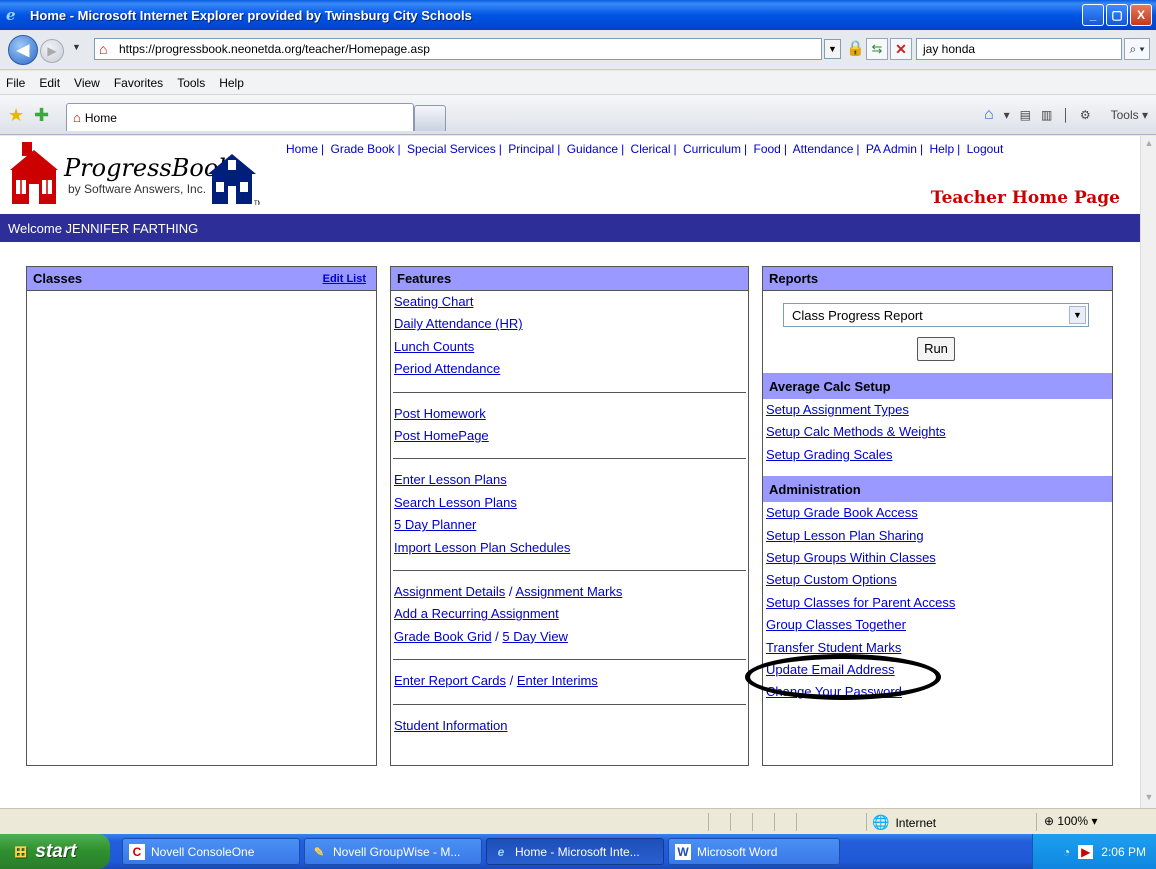  What do you see at coordinates (937, 558) in the screenshot?
I see `setup-groups-within-classes-link: Setup Groups Within Classes` at bounding box center [937, 558].